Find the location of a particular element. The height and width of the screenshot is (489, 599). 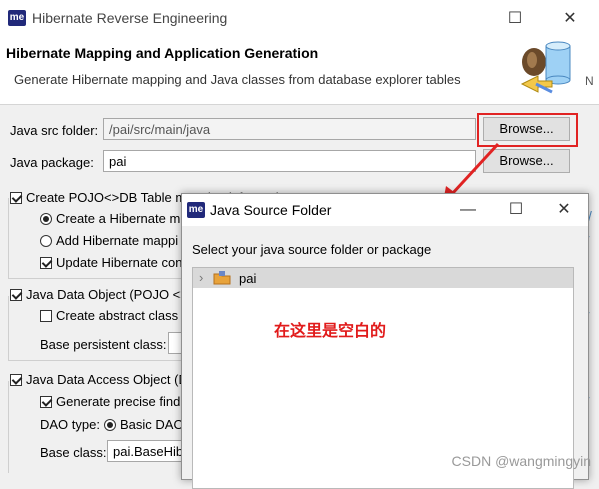

dialog-badge-icon: me is located at coordinates (196, 210).